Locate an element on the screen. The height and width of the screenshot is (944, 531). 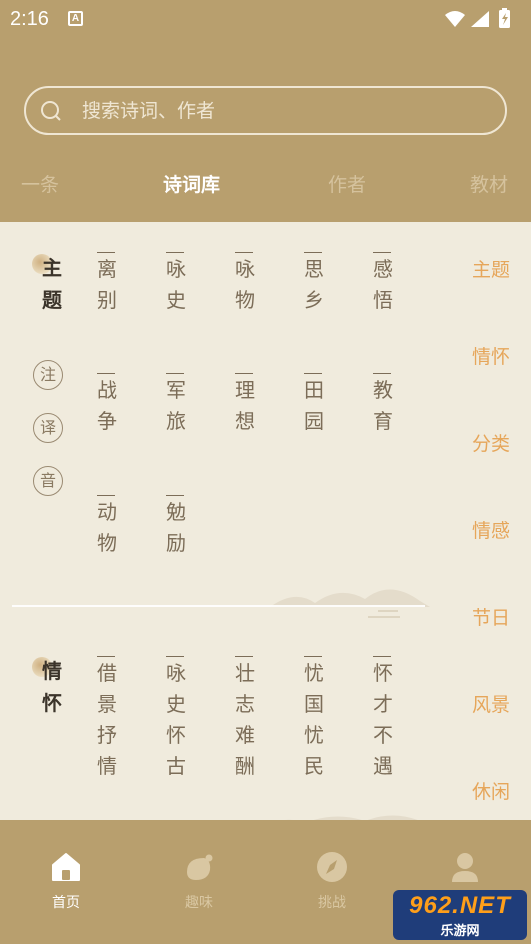
topic-unfulfilled-ambition: 壮志难酬 is located at coordinates (245, 719).